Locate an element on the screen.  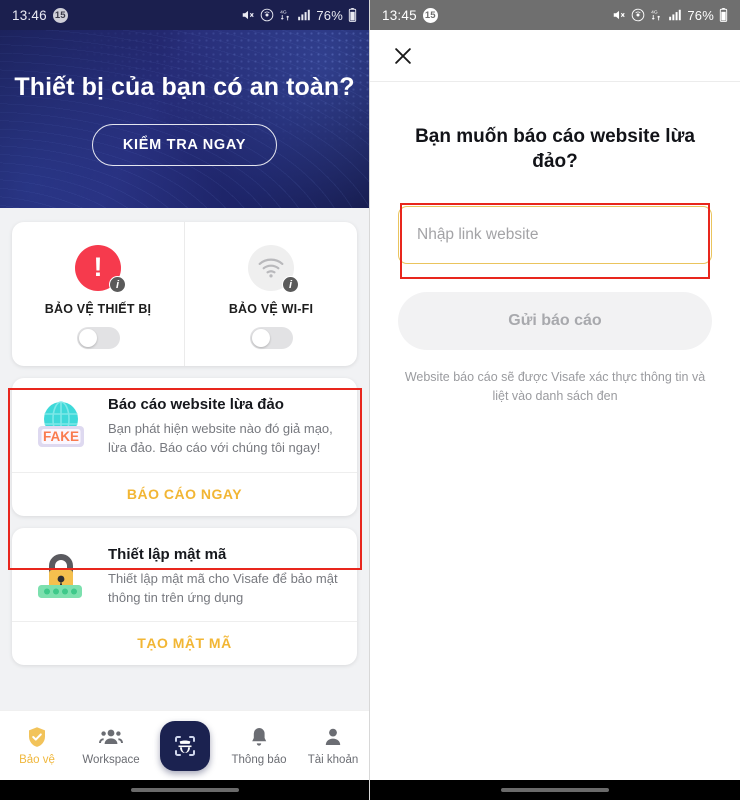
status-bar: 13:45 15 4G 76% is located at coordinates (555, 15).